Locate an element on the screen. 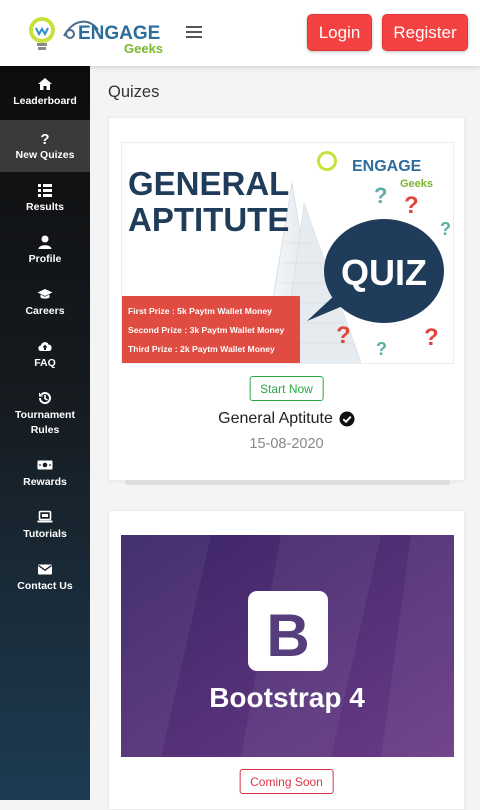 The width and height of the screenshot is (480, 810). user-icon is located at coordinates (45, 242).